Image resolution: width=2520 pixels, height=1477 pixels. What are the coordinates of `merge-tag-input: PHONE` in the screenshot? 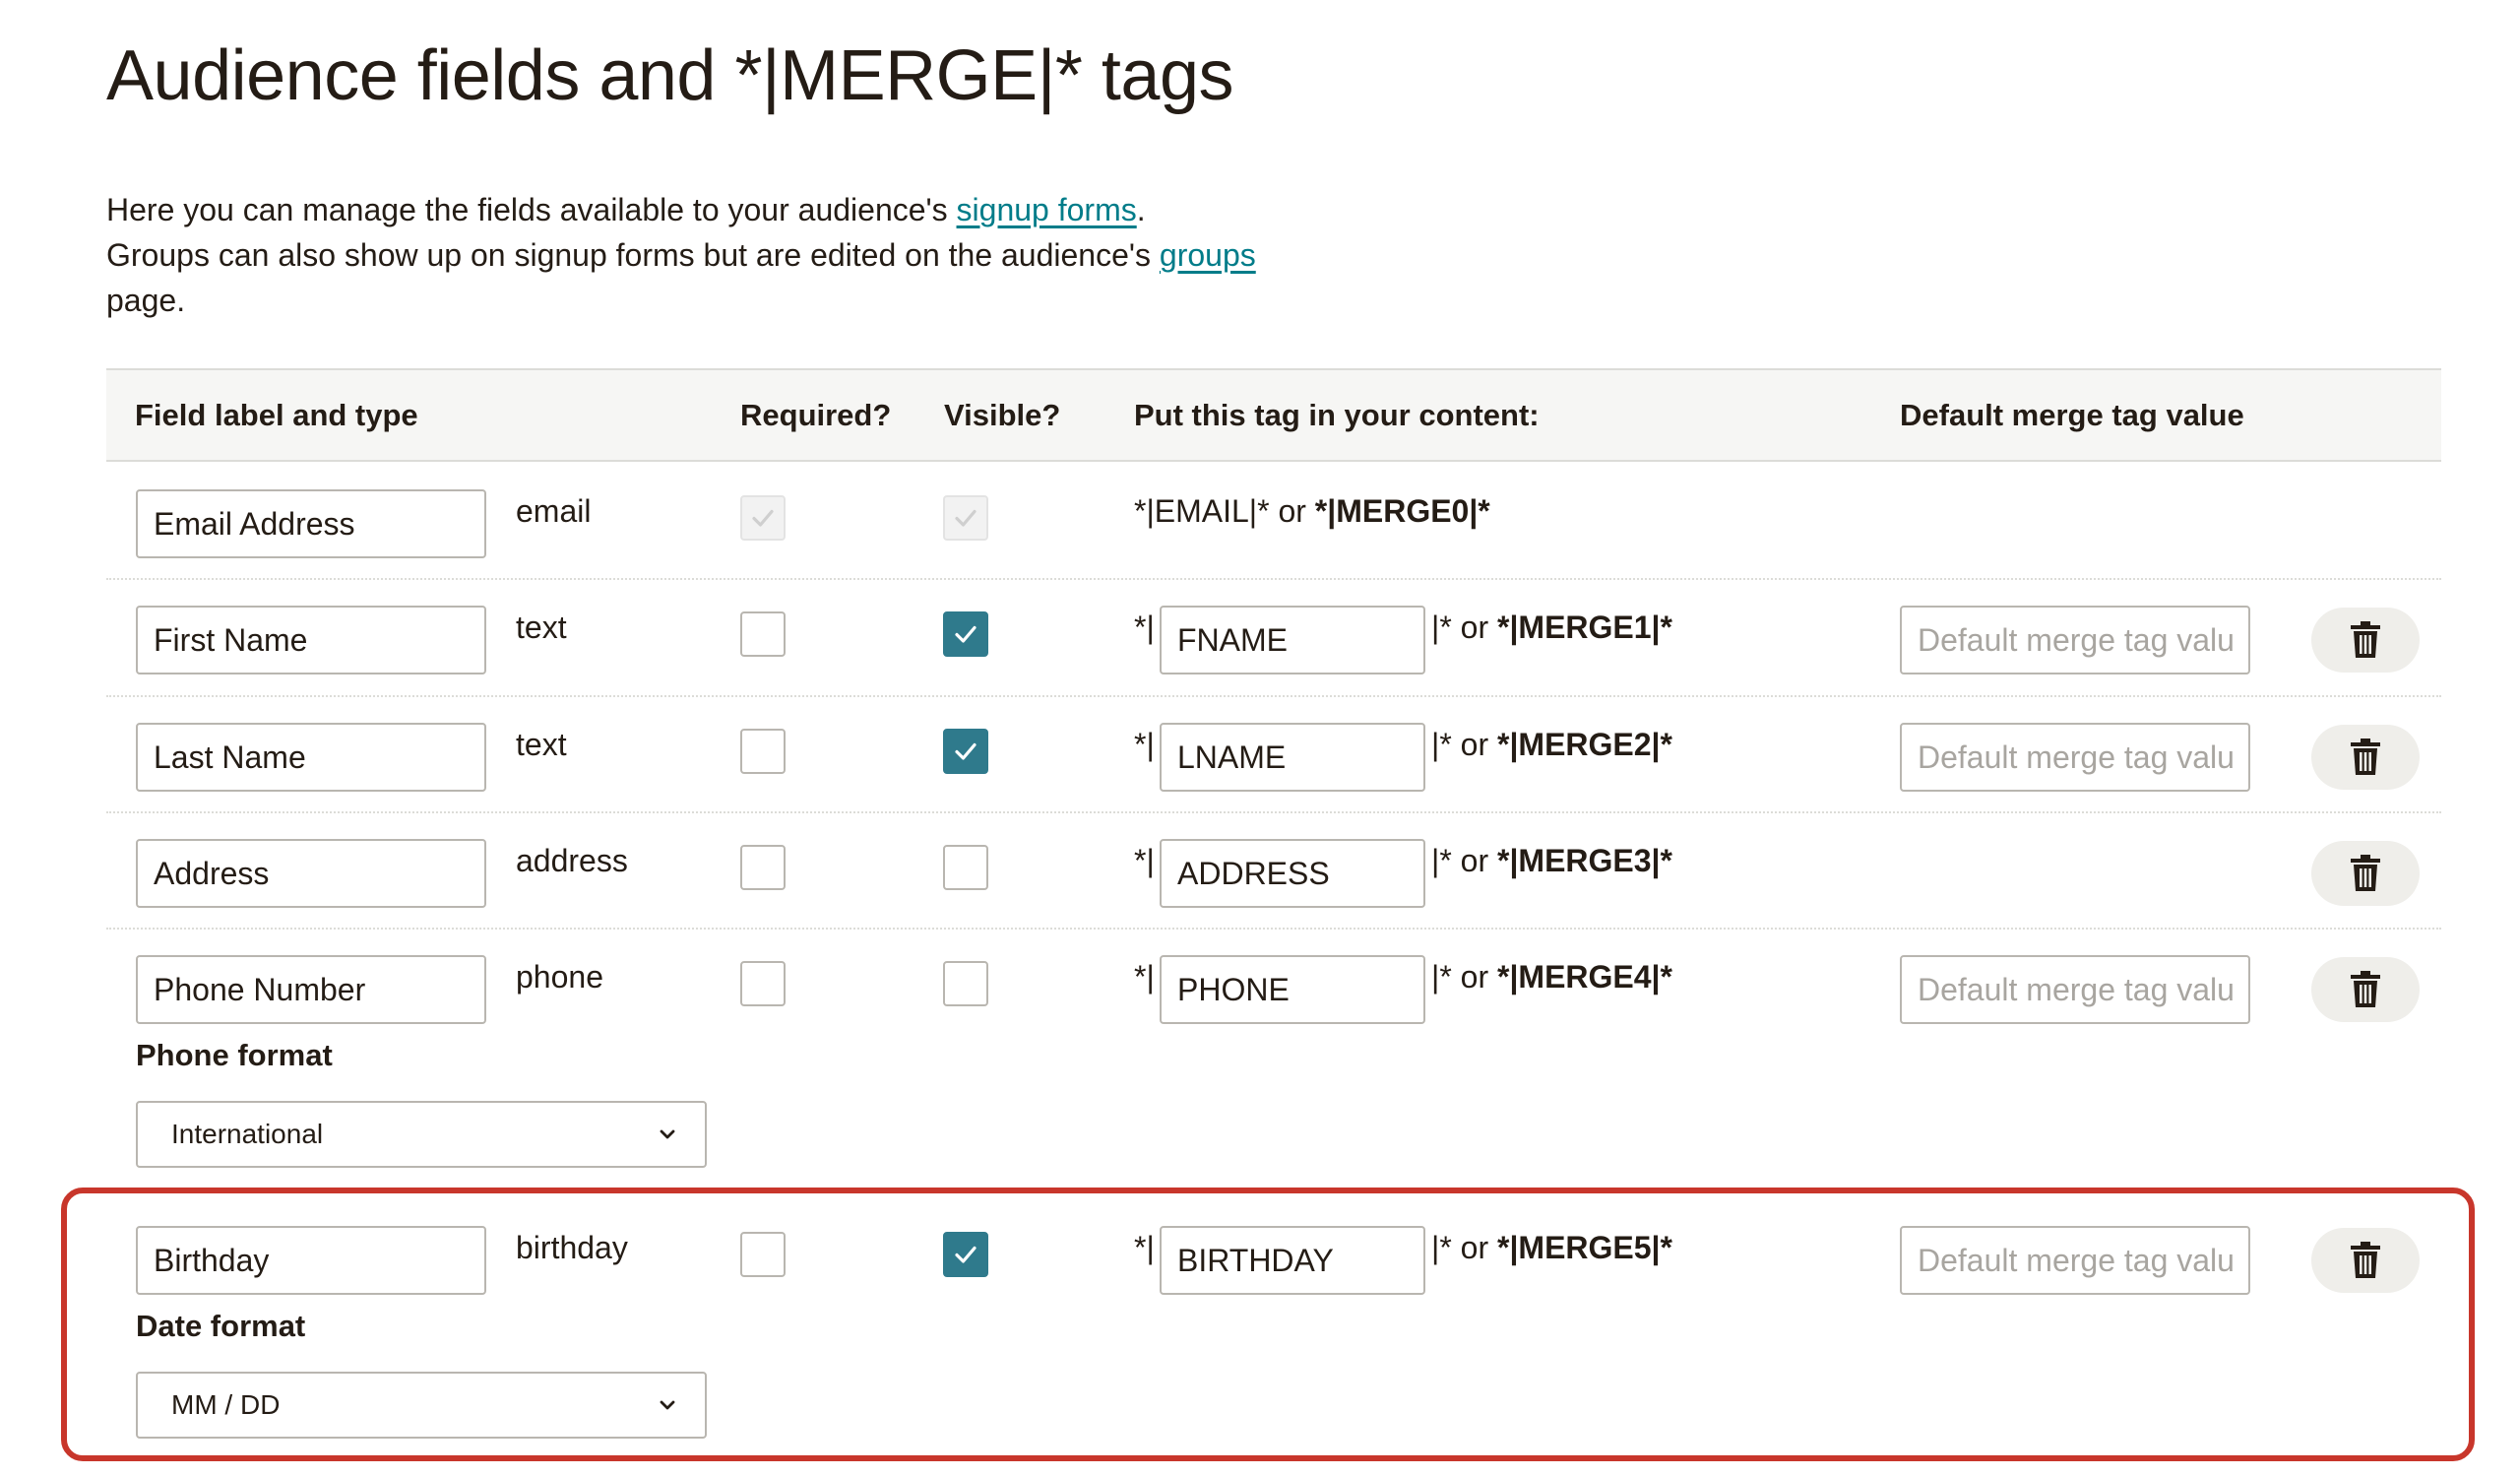 It's located at (1292, 990).